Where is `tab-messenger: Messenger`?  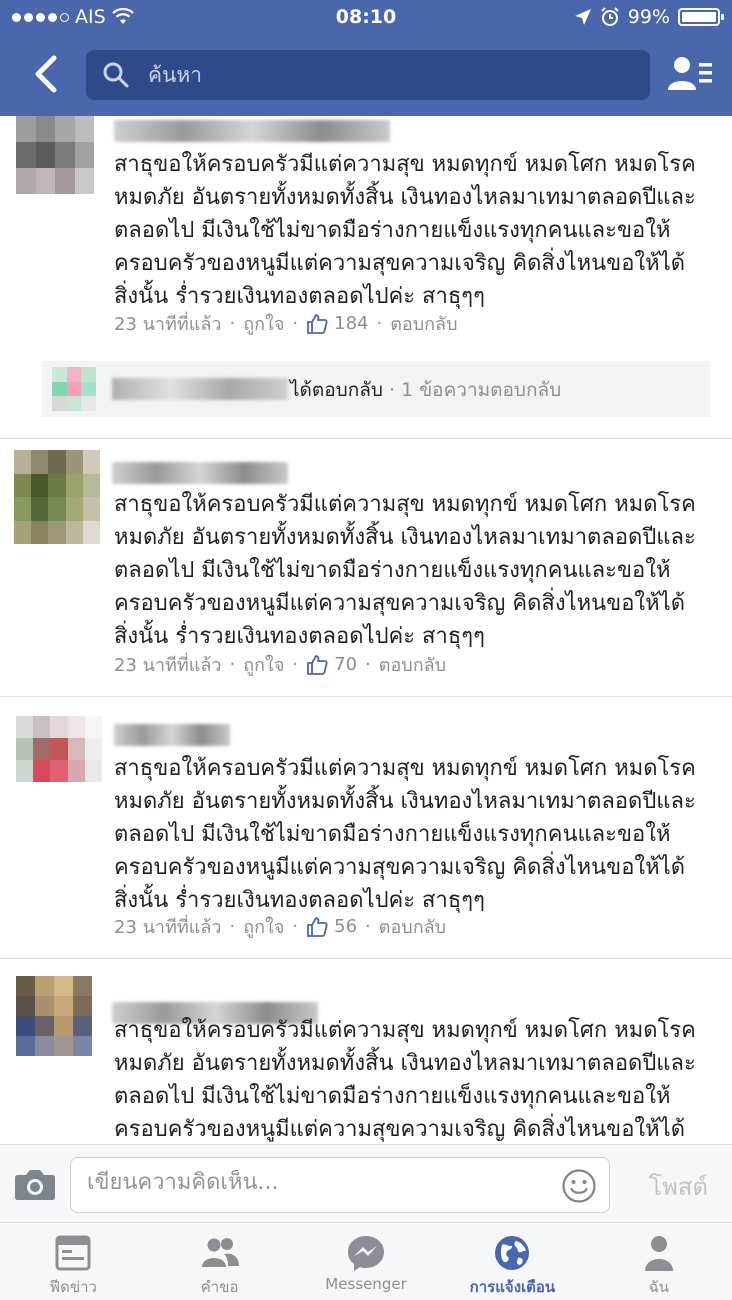 tab-messenger: Messenger is located at coordinates (366, 1261).